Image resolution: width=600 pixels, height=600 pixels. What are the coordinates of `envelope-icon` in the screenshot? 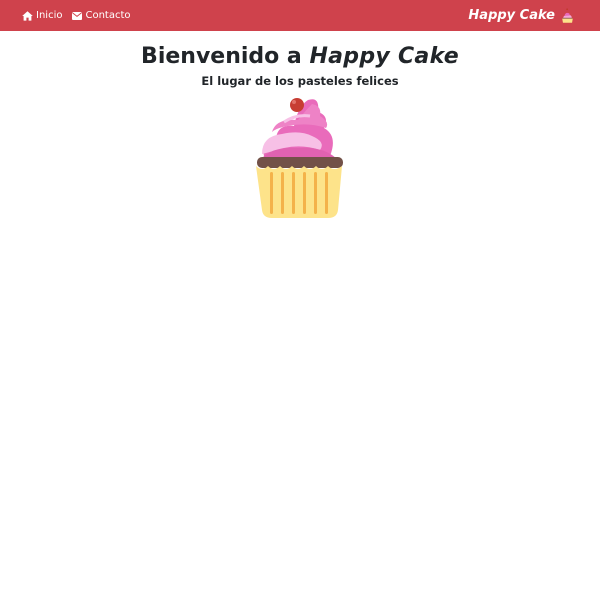 It's located at (77, 15).